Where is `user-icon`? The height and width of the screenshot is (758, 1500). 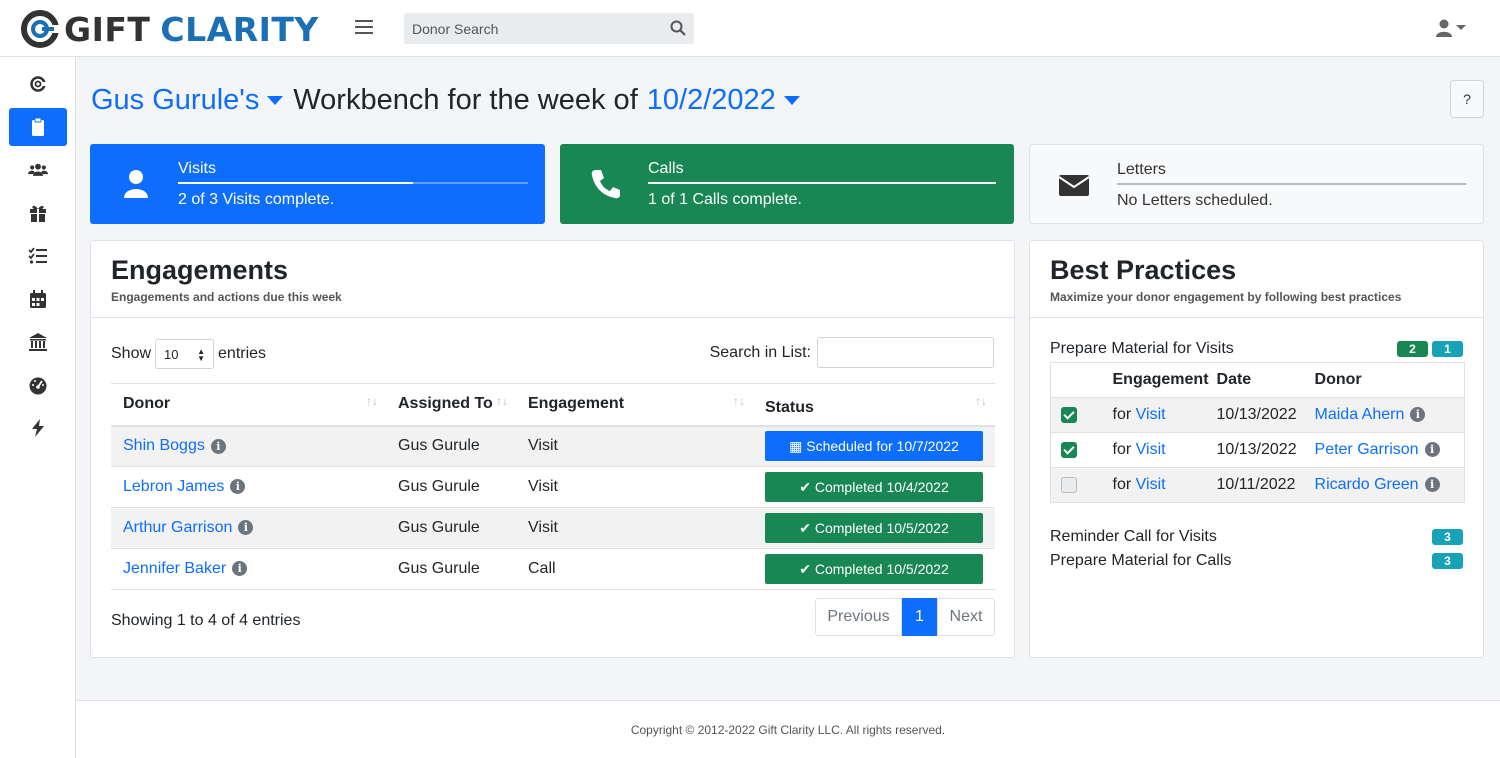
user-icon is located at coordinates (136, 184).